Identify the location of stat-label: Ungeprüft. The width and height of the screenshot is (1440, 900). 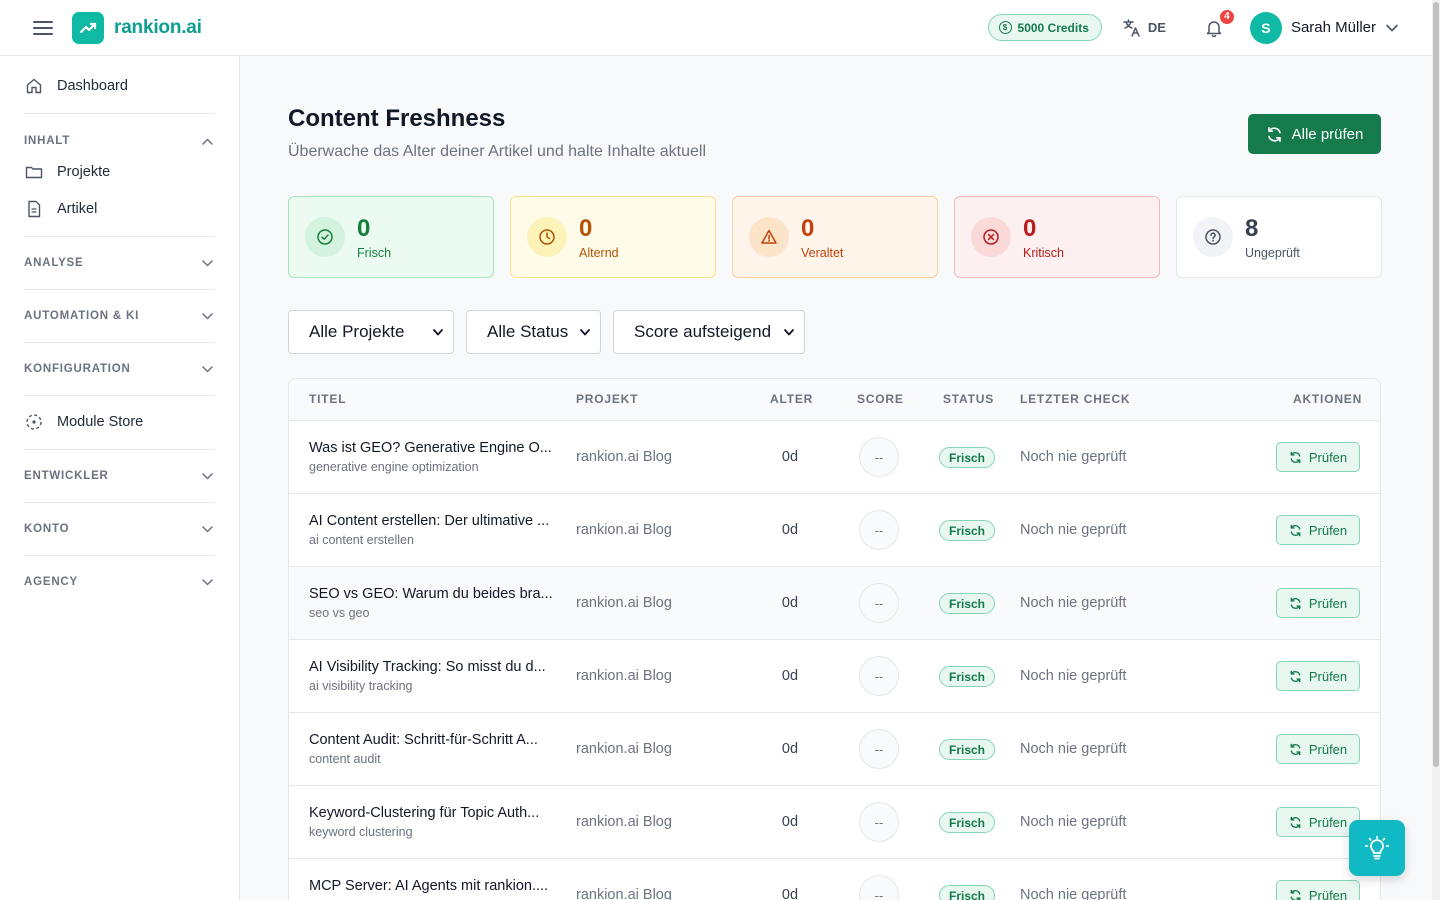
(1272, 252).